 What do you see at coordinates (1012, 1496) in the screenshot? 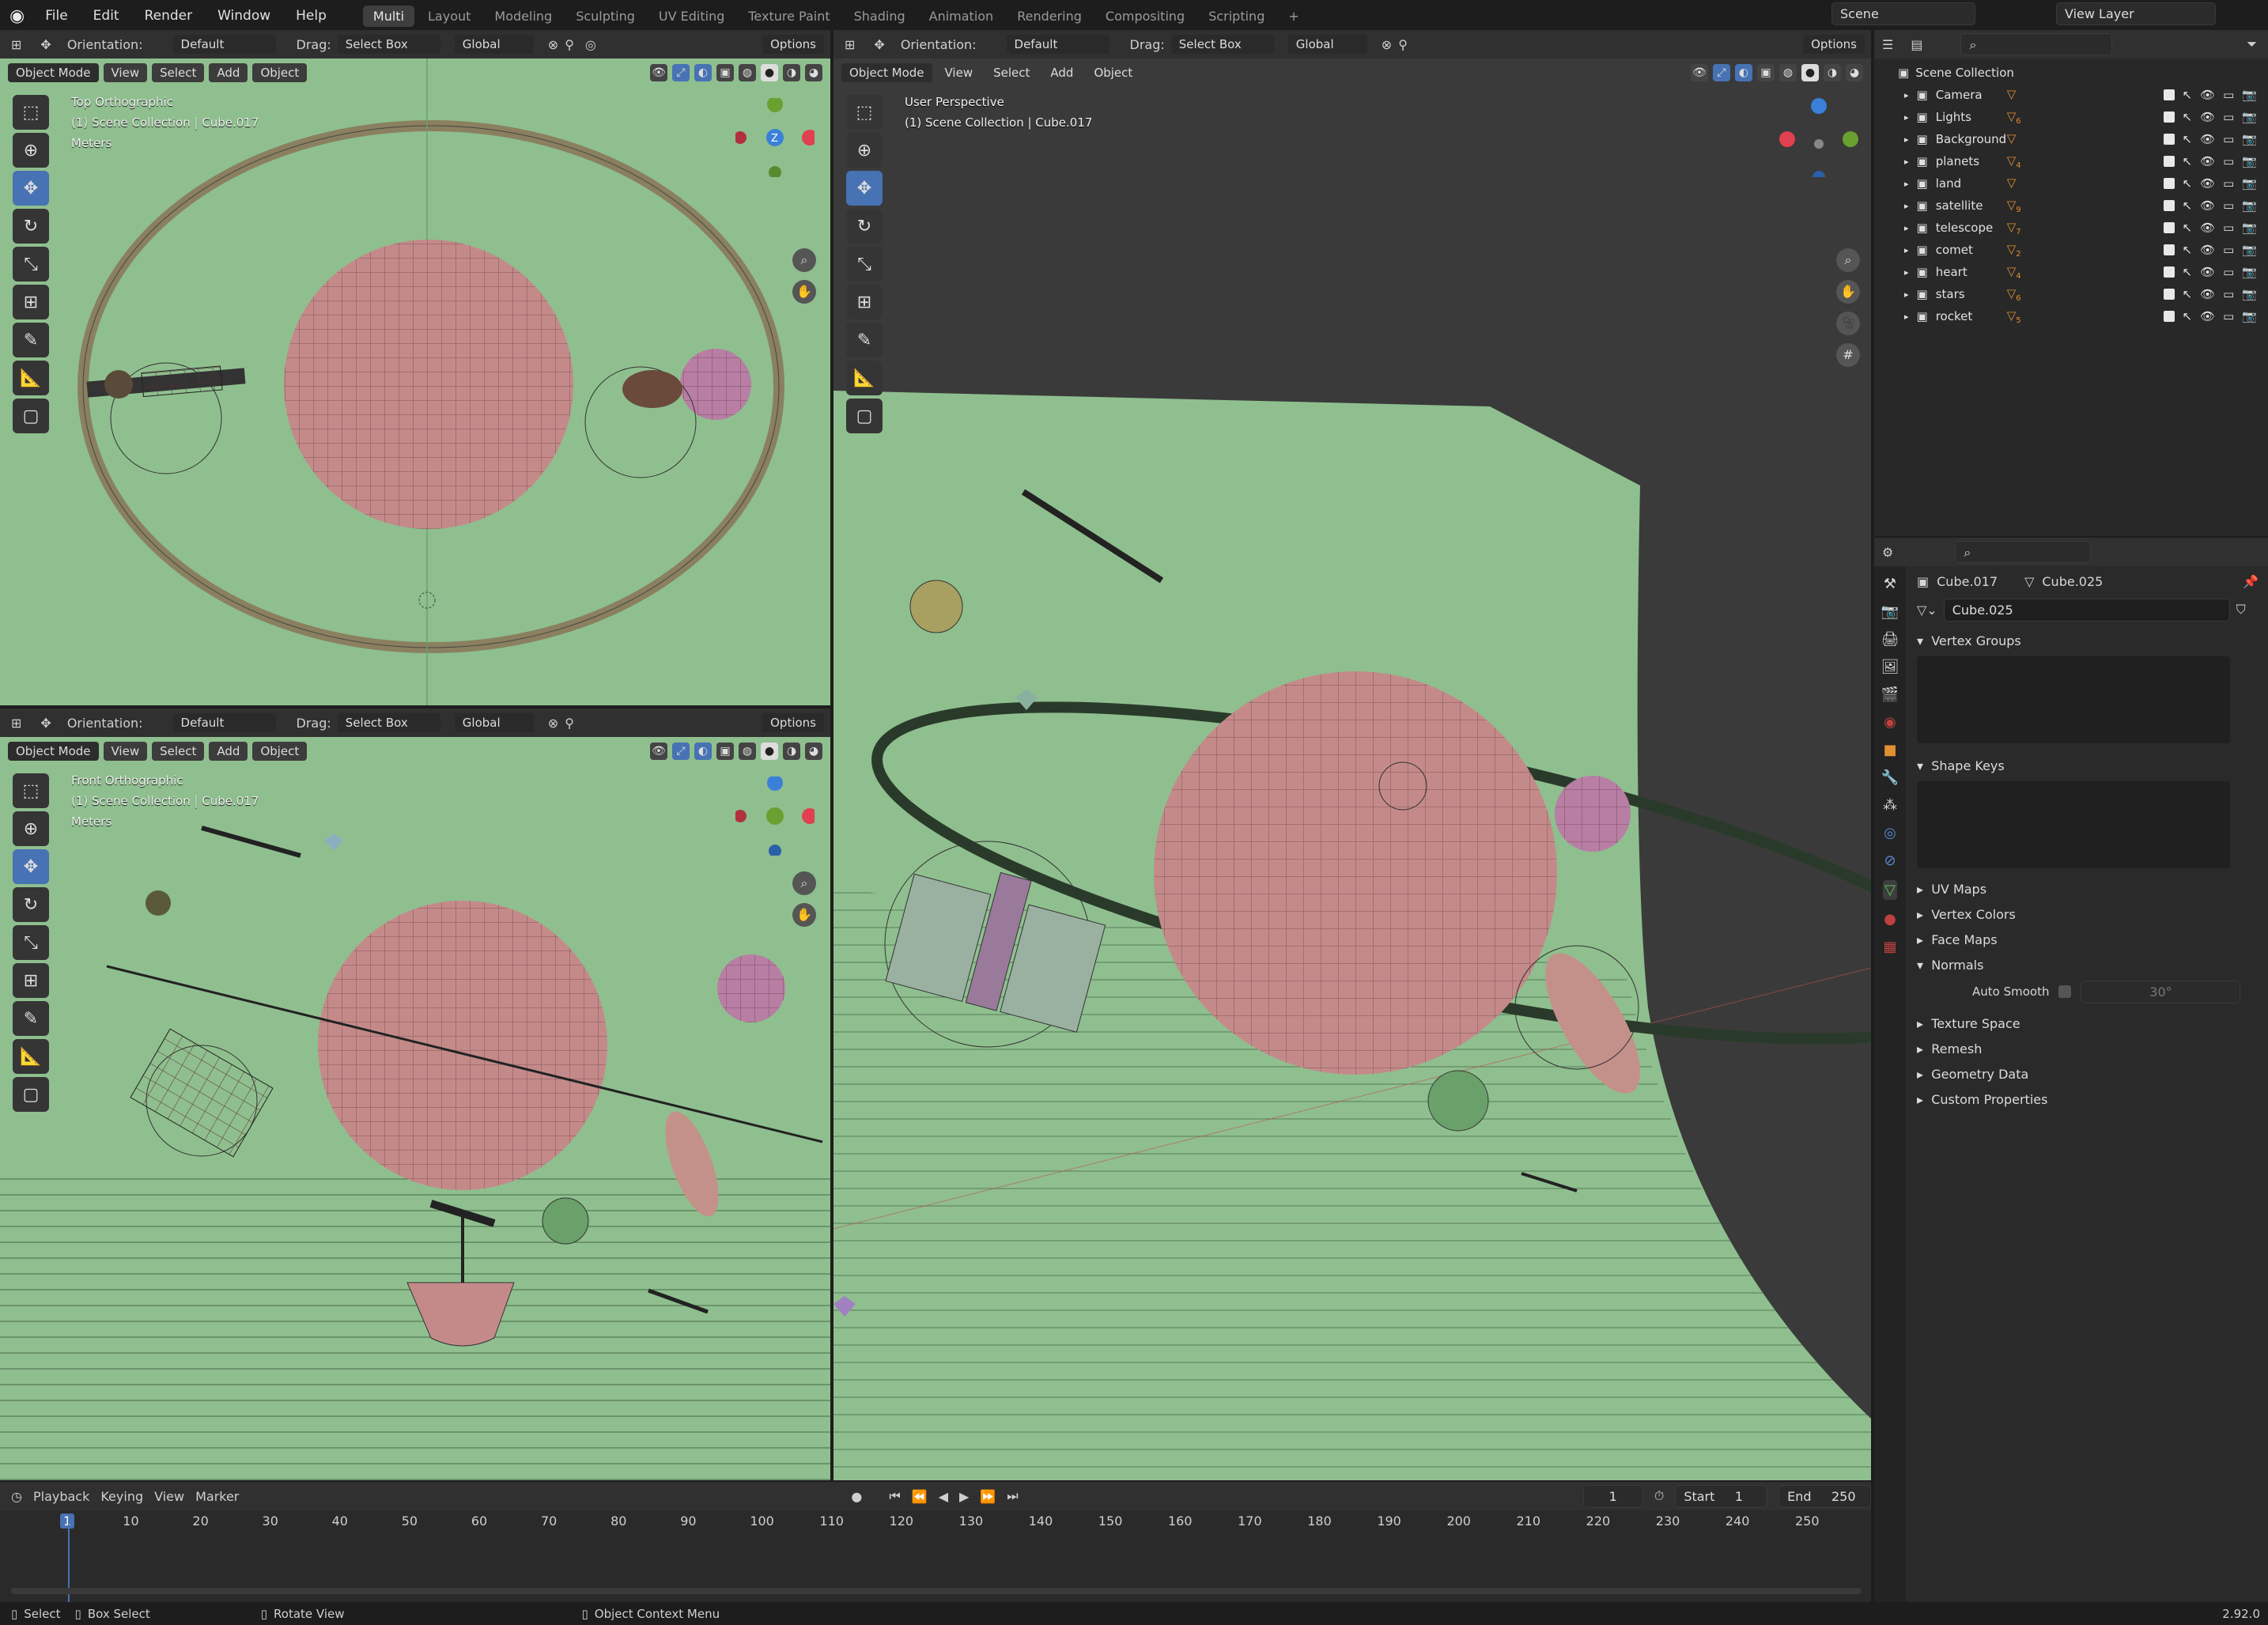
I see `jump-end-icon: ⏭` at bounding box center [1012, 1496].